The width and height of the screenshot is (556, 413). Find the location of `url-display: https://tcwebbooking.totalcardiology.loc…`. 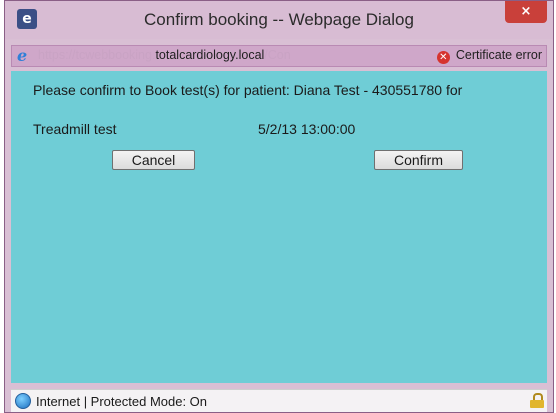

url-display: https://tcwebbooking.totalcardiology.loc… is located at coordinates (164, 55).